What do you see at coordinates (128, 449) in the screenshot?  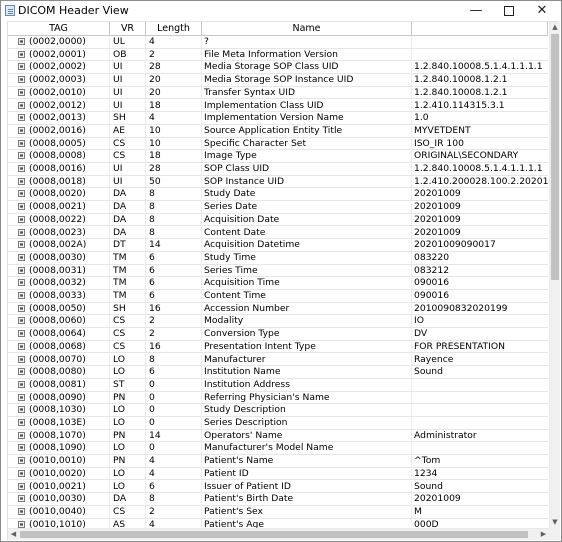 I see `vr-cell: LO` at bounding box center [128, 449].